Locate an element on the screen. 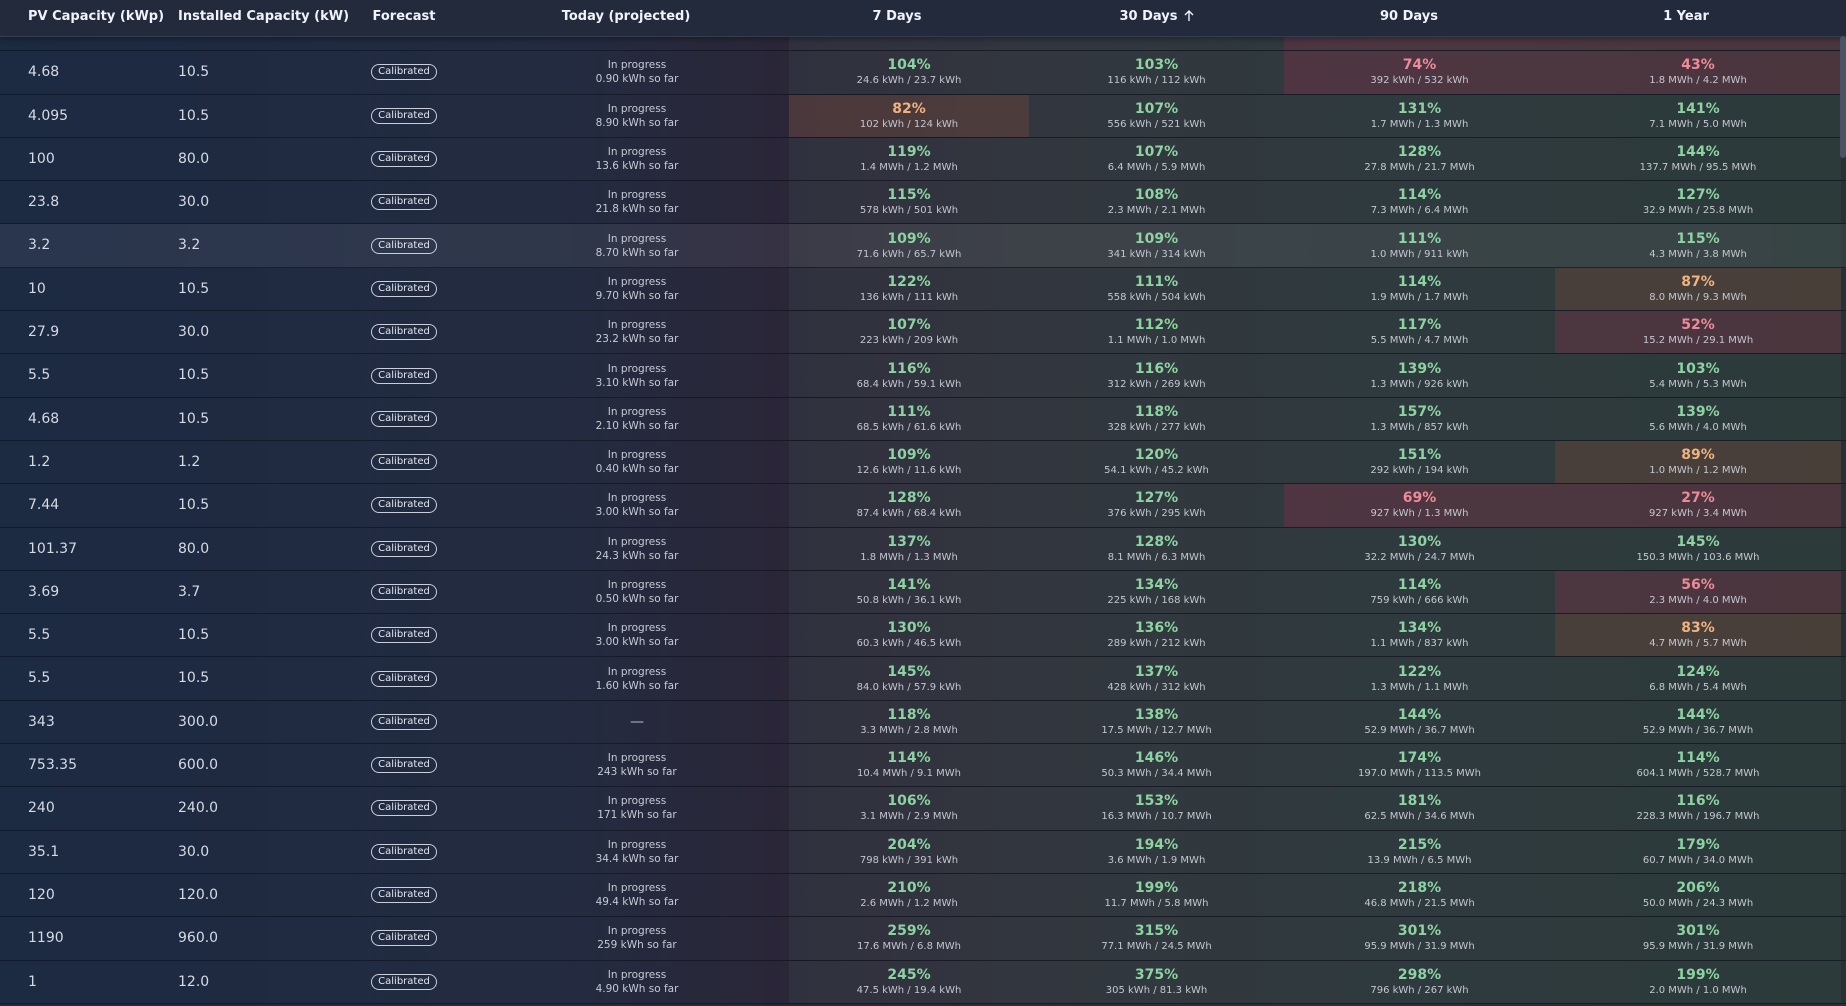 The height and width of the screenshot is (1006, 1846). energy-detail: 136 kWh / 111 kWh is located at coordinates (909, 297).